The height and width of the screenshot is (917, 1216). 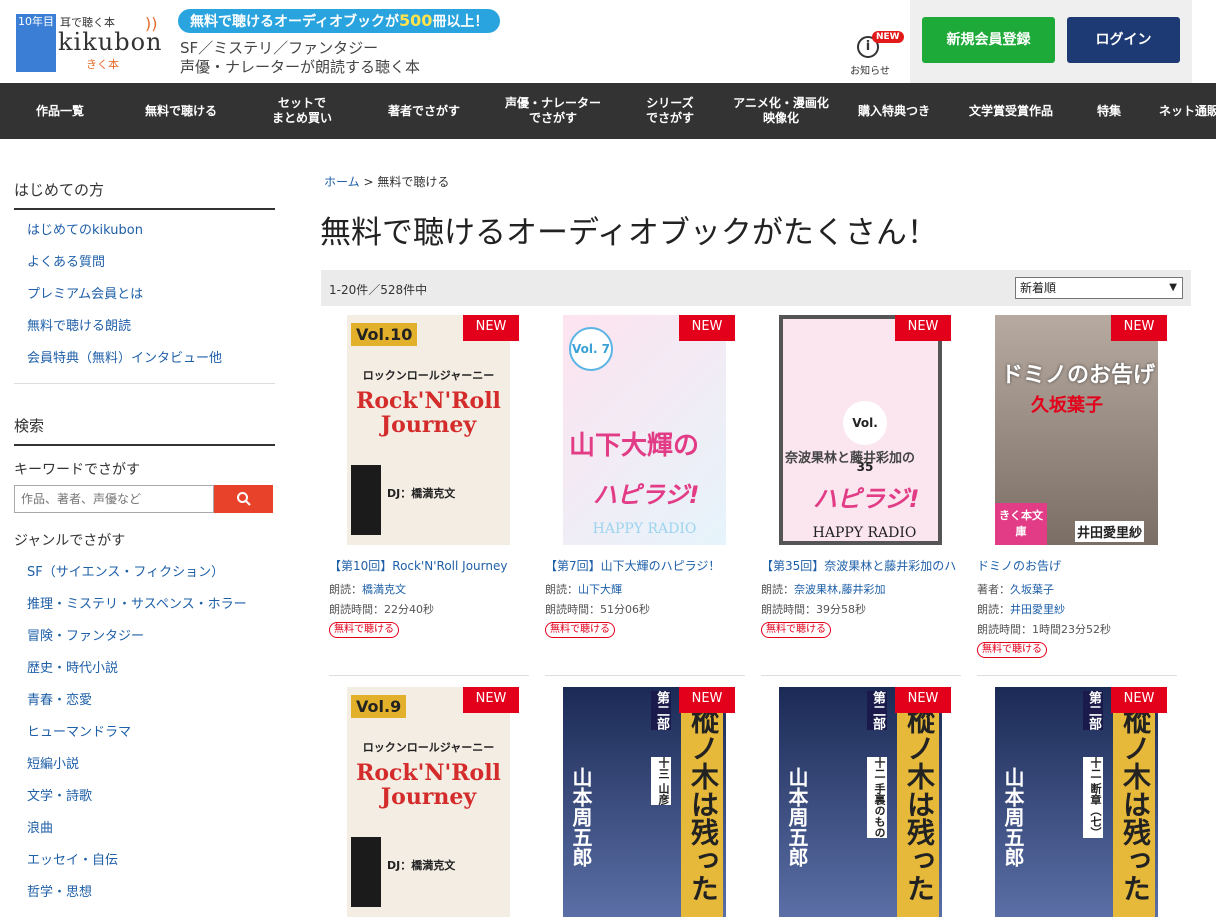 What do you see at coordinates (60, 111) in the screenshot?
I see `nav-item: 作品一覧` at bounding box center [60, 111].